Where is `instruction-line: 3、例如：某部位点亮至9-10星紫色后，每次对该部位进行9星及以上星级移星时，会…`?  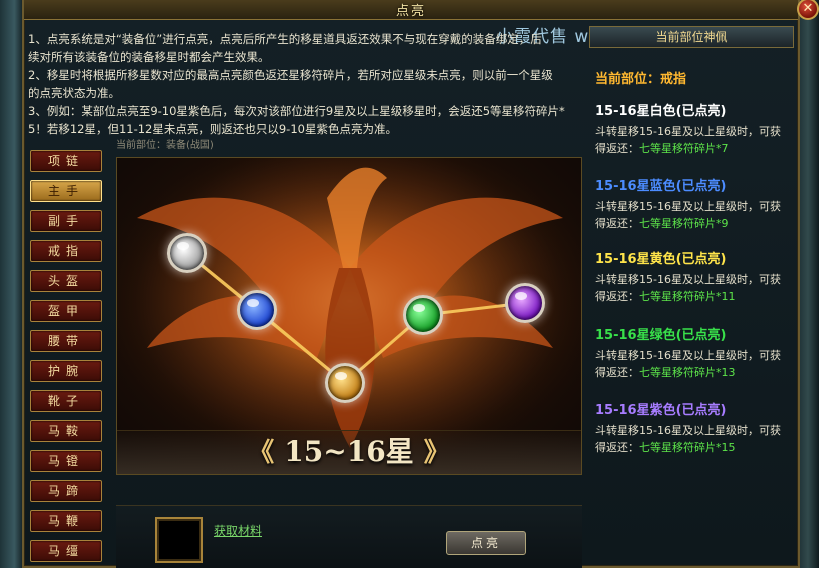 instruction-line: 3、例如：某部位点亮至9-10星紫色后，每次对该部位进行9星及以上星级移星时，会… is located at coordinates (296, 111).